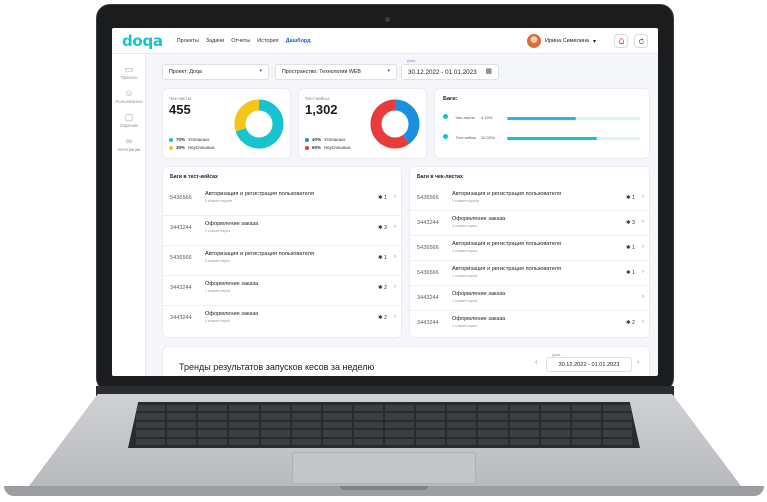 The width and height of the screenshot is (767, 502). I want to click on nav-dashboard: Дашборд, so click(298, 41).